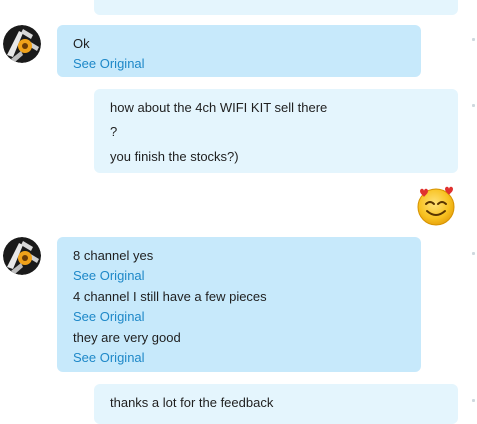 This screenshot has height=424, width=477. I want to click on message-bubble-incoming: Ok See Original, so click(239, 51).